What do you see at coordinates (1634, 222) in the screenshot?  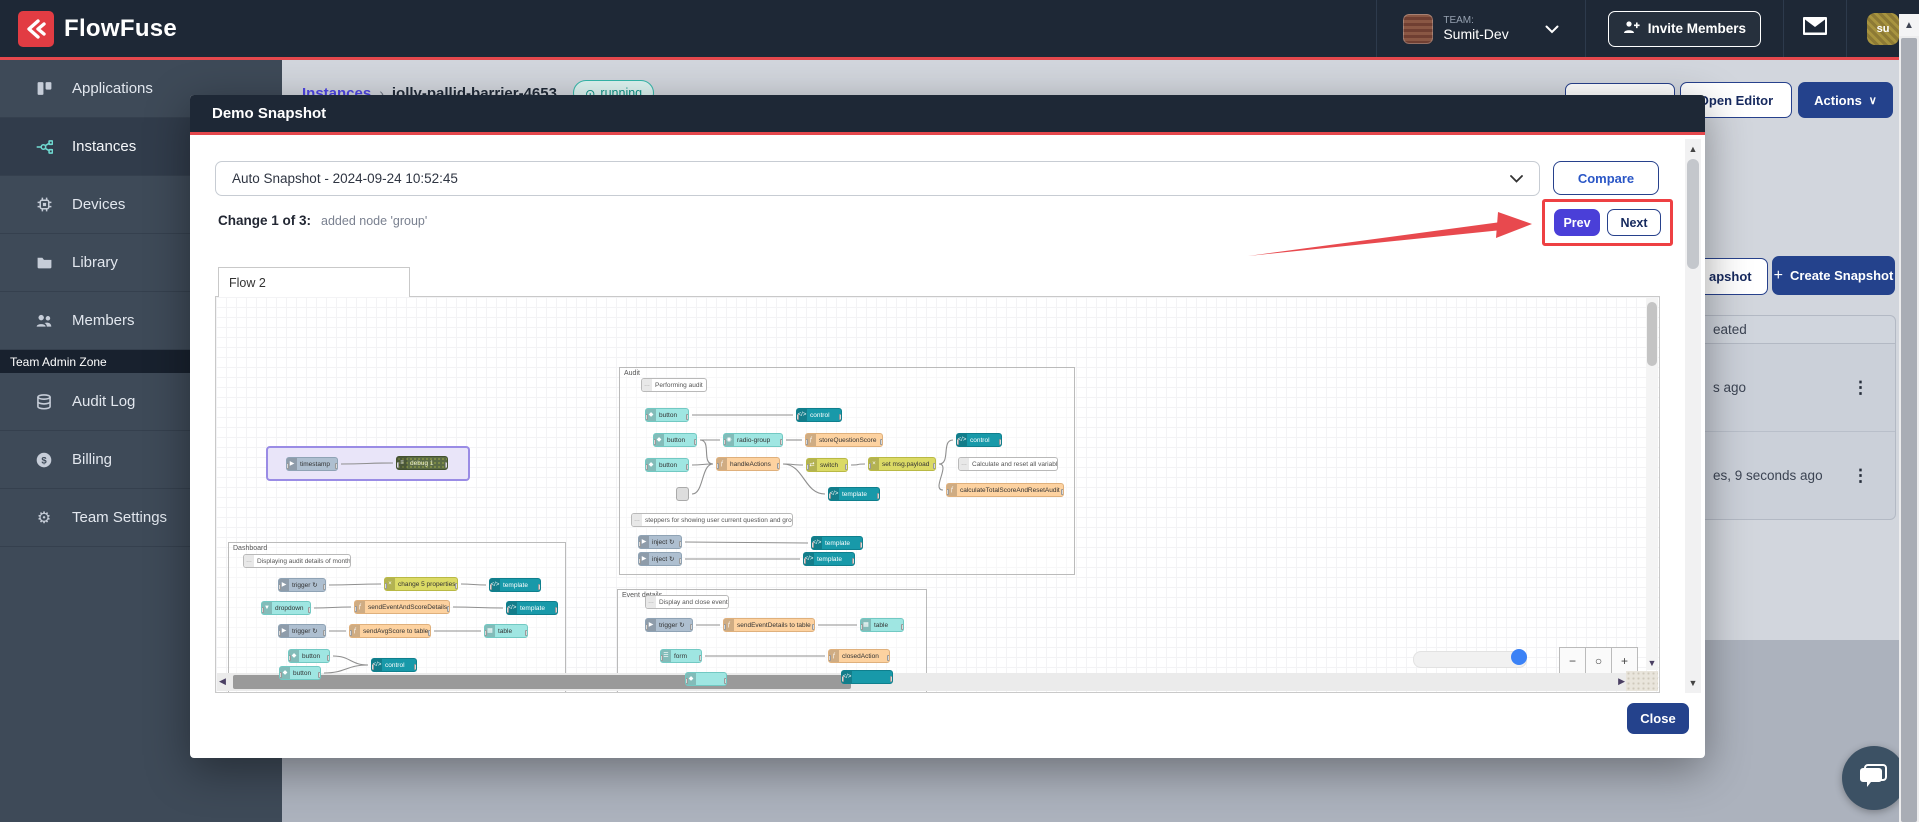 I see `next-button: Next` at bounding box center [1634, 222].